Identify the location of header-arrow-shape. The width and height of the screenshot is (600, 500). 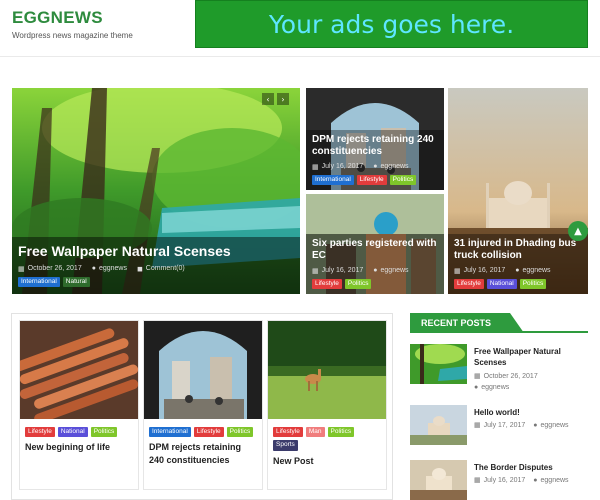
(517, 323).